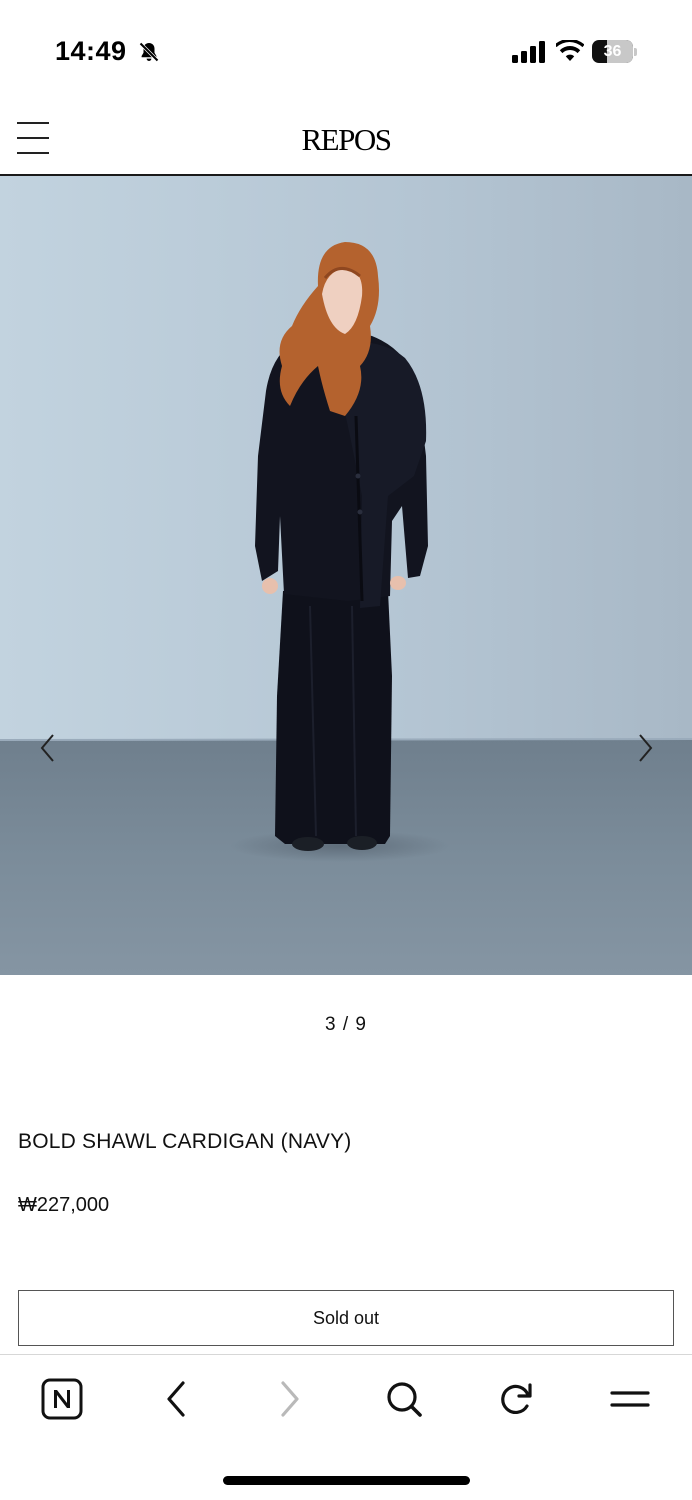  What do you see at coordinates (516, 1399) in the screenshot?
I see `reload-icon` at bounding box center [516, 1399].